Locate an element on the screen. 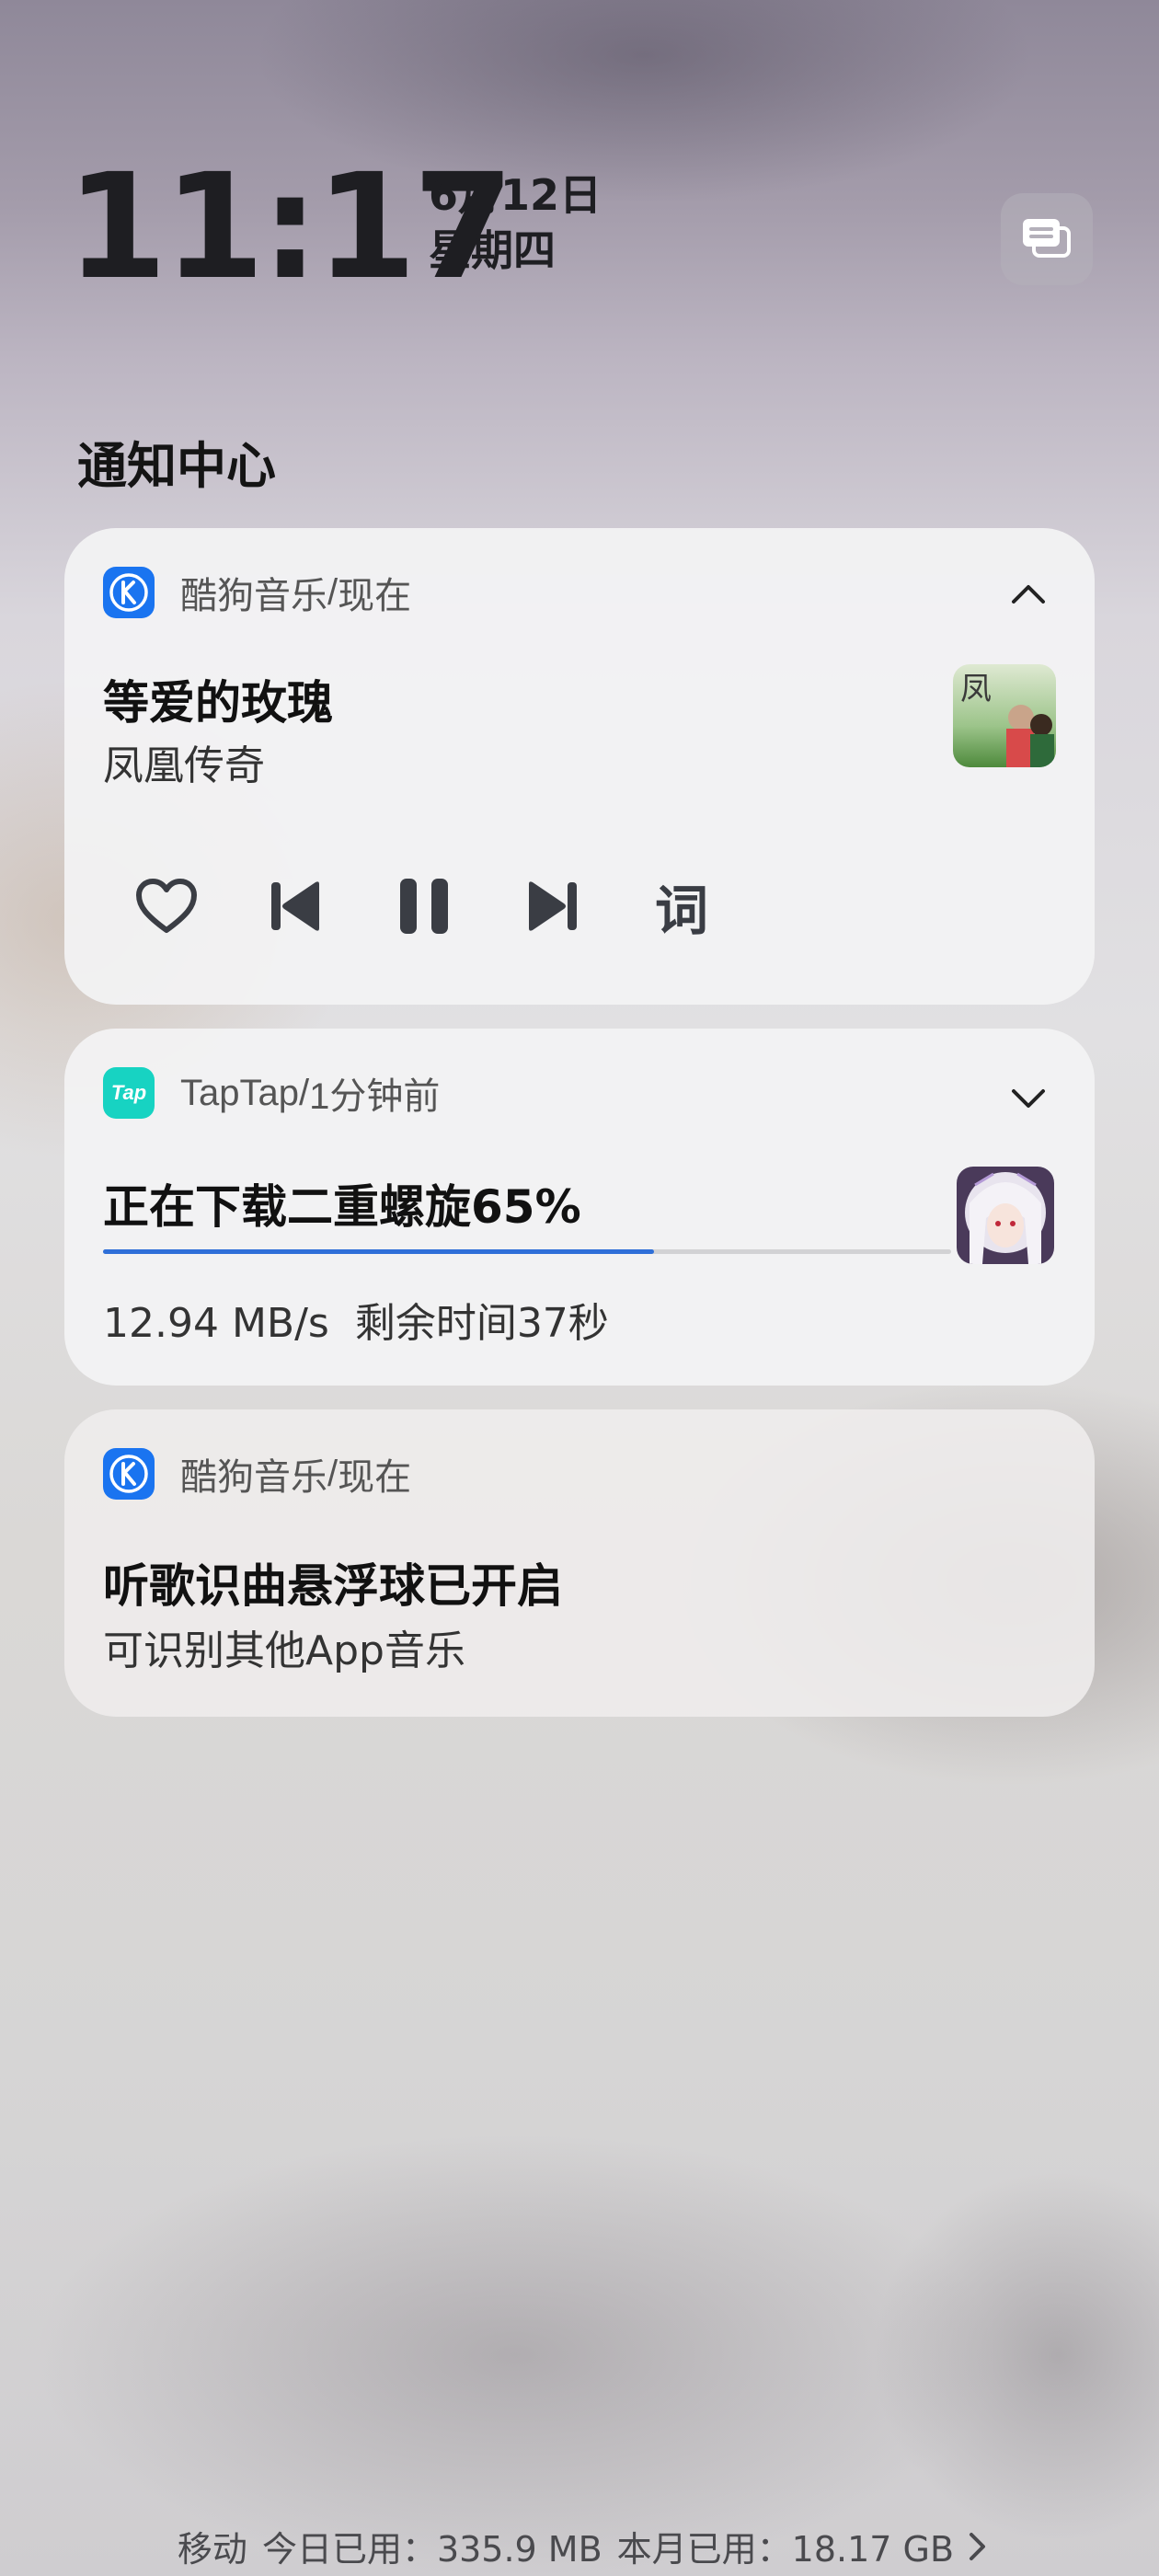 Image resolution: width=1159 pixels, height=2576 pixels. date-block: 6月12日 星期四 is located at coordinates (515, 222).